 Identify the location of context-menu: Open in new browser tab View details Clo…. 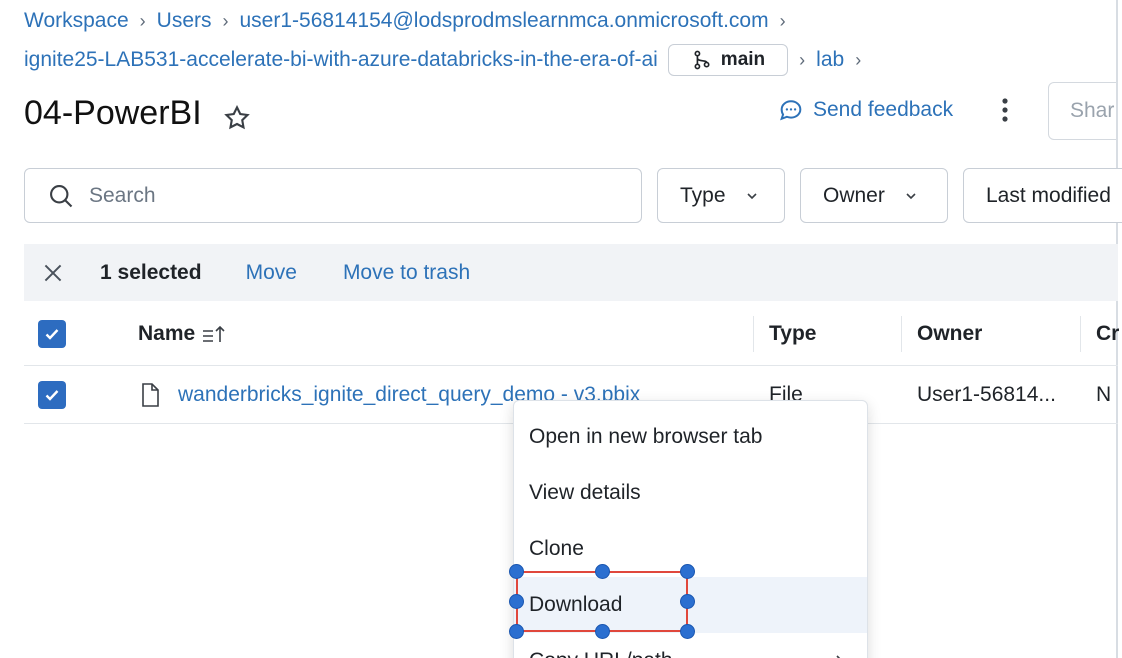
(690, 529).